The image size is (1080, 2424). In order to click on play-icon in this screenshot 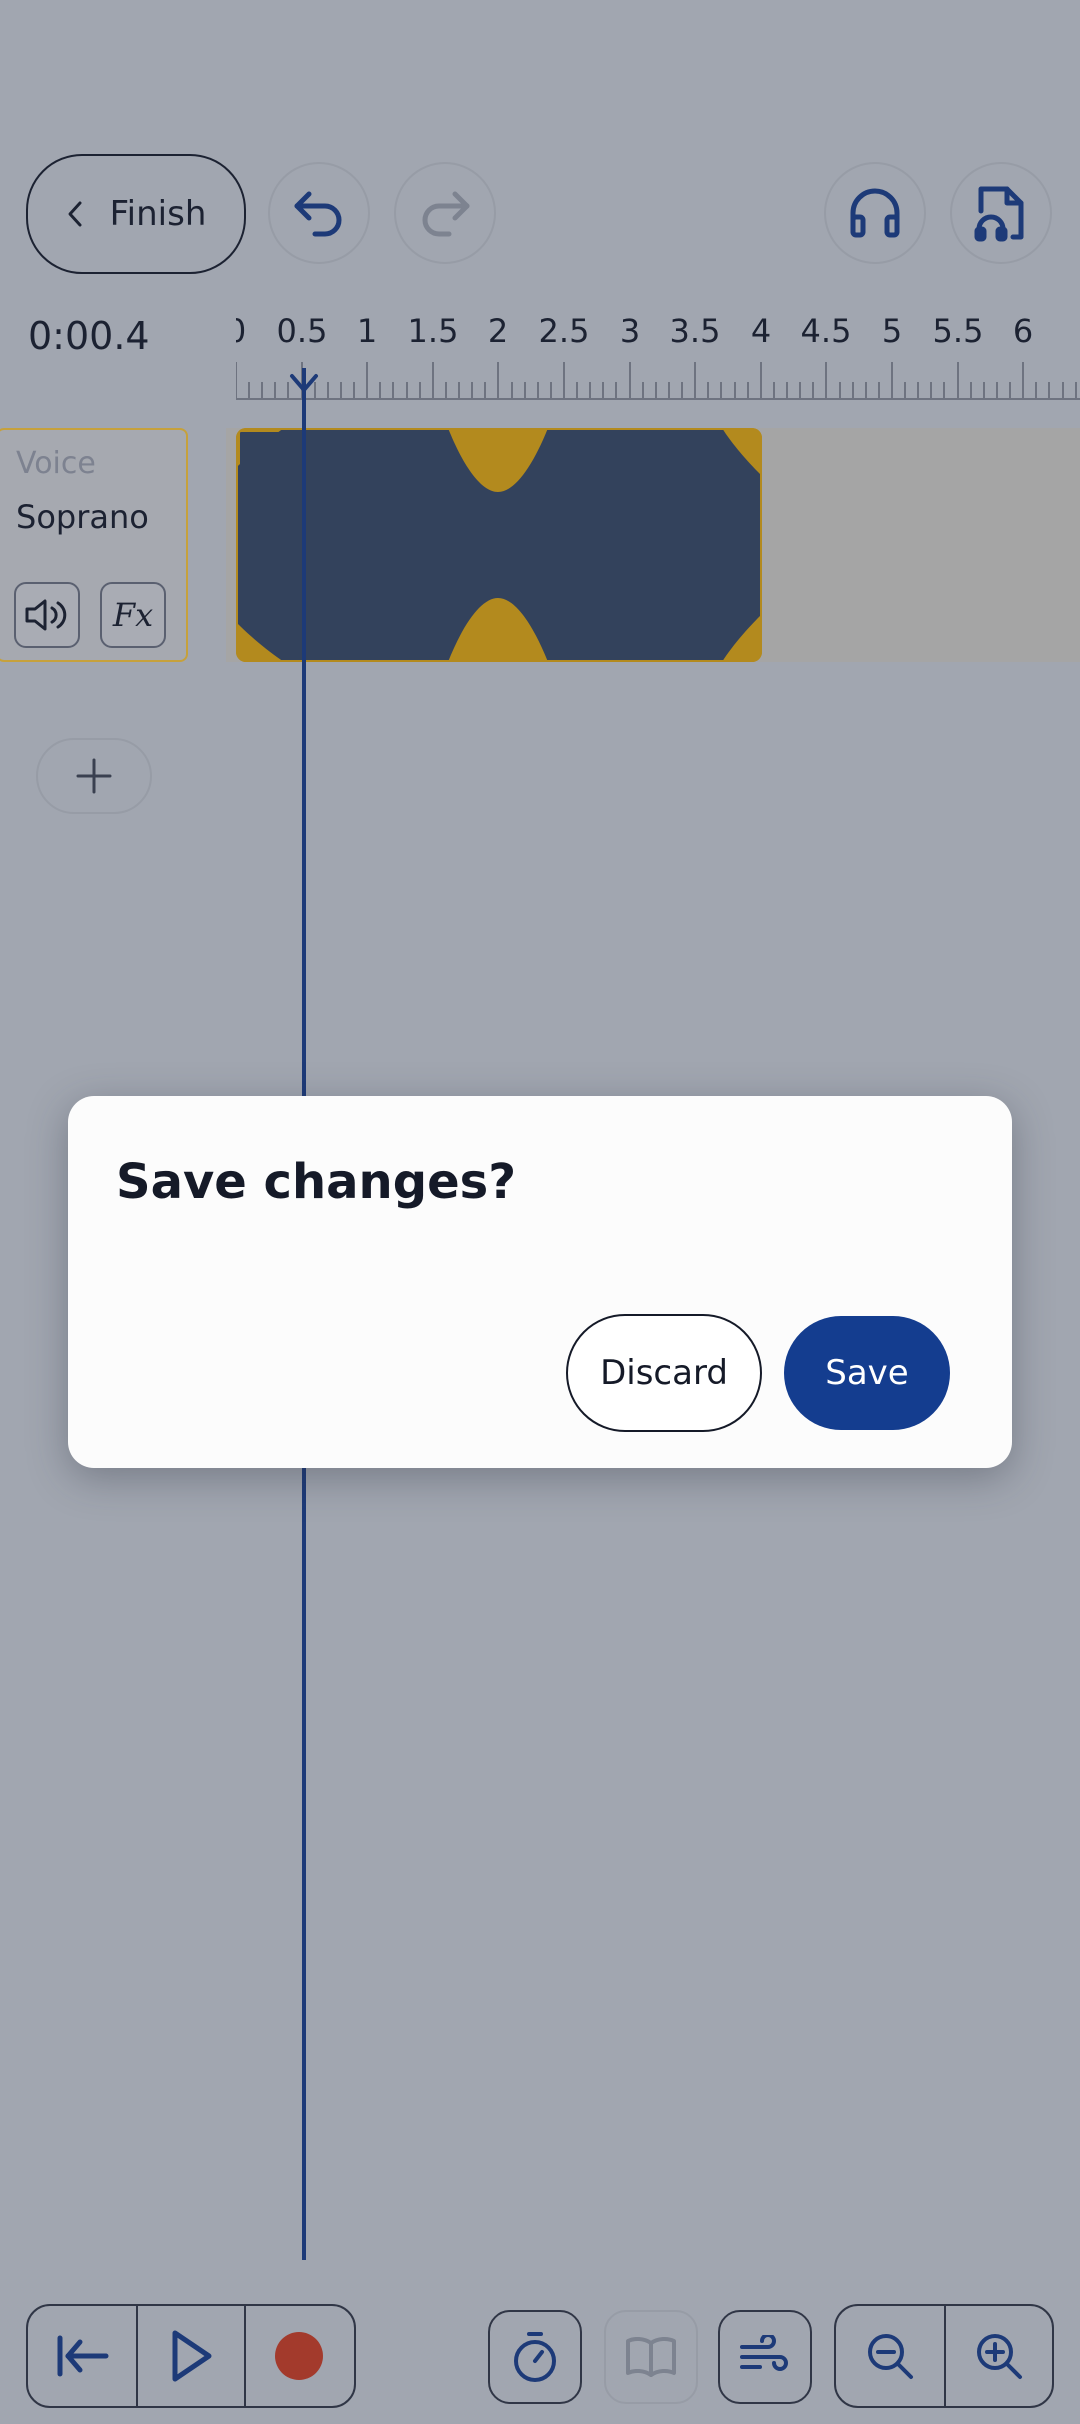, I will do `click(191, 2356)`.